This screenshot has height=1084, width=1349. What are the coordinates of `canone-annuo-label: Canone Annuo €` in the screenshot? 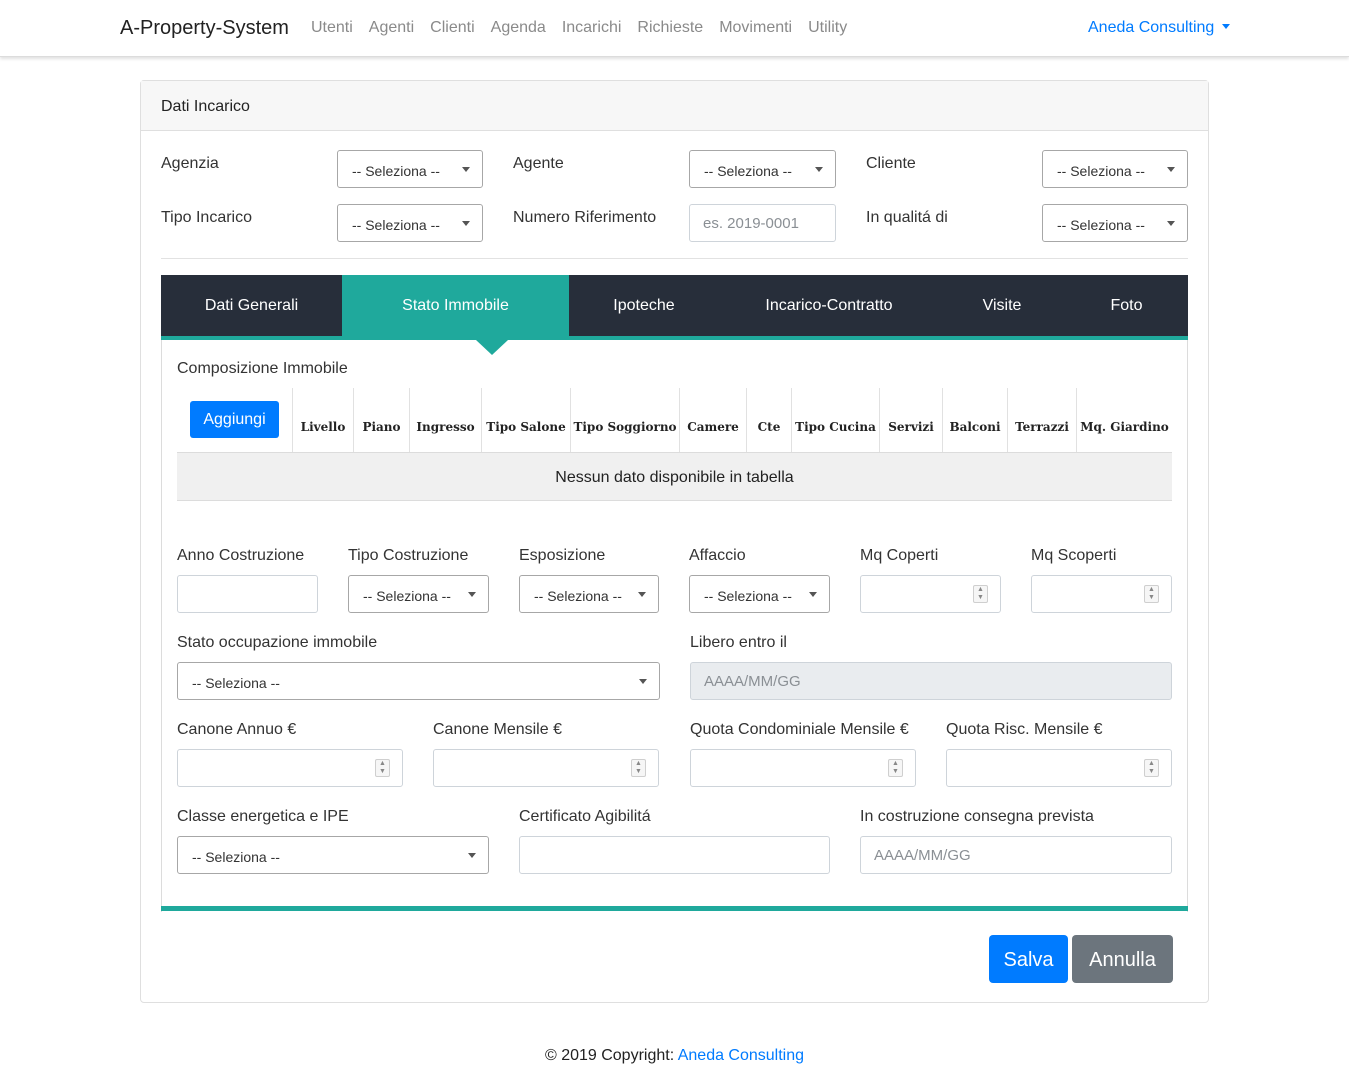 It's located at (237, 729).